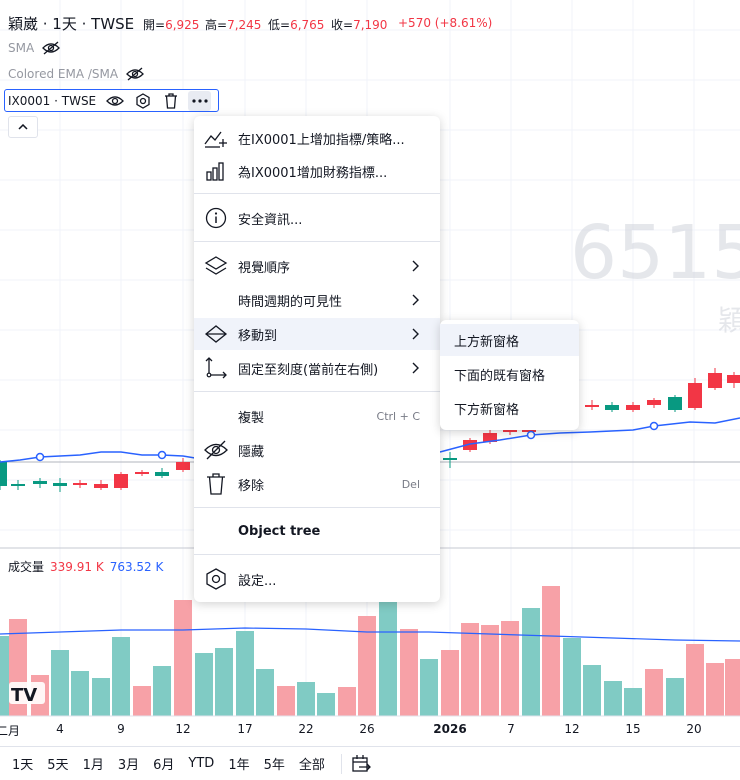 This screenshot has height=780, width=740. Describe the element at coordinates (694, 729) in the screenshot. I see `date-label: 20` at that location.